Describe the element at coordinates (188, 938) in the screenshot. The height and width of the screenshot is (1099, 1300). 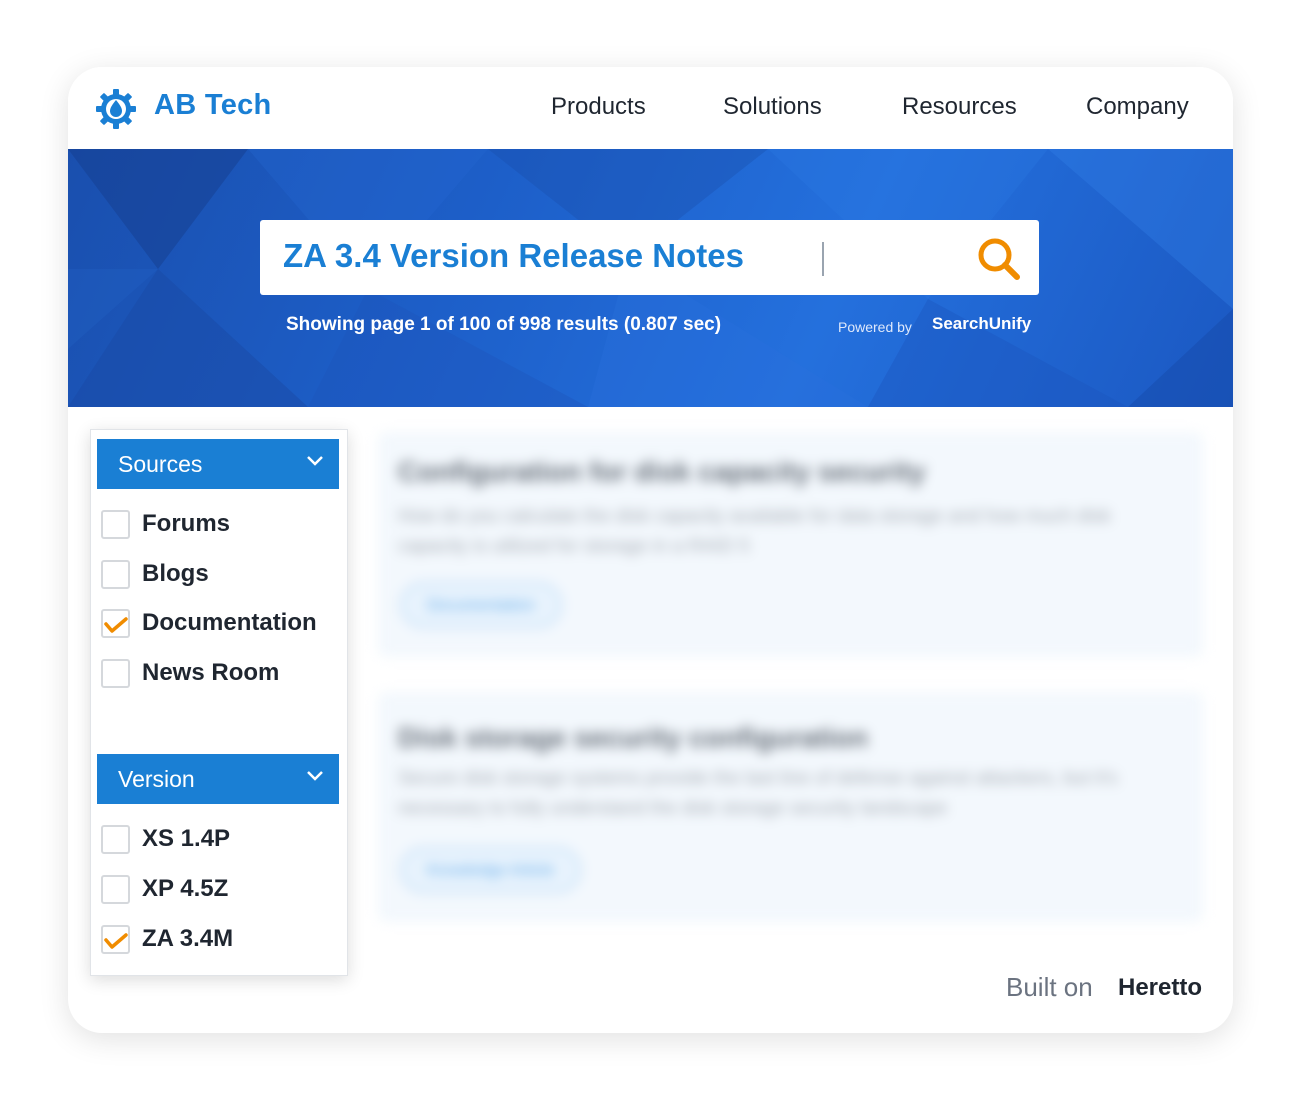
I see `filter-option-label: ZA 3.4M` at that location.